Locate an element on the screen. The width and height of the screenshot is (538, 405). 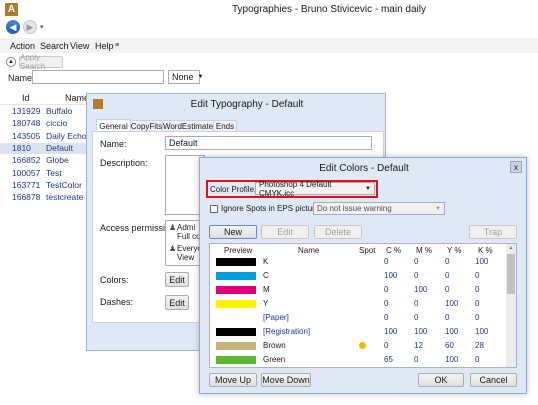
color-name: M is located at coordinates (266, 289).